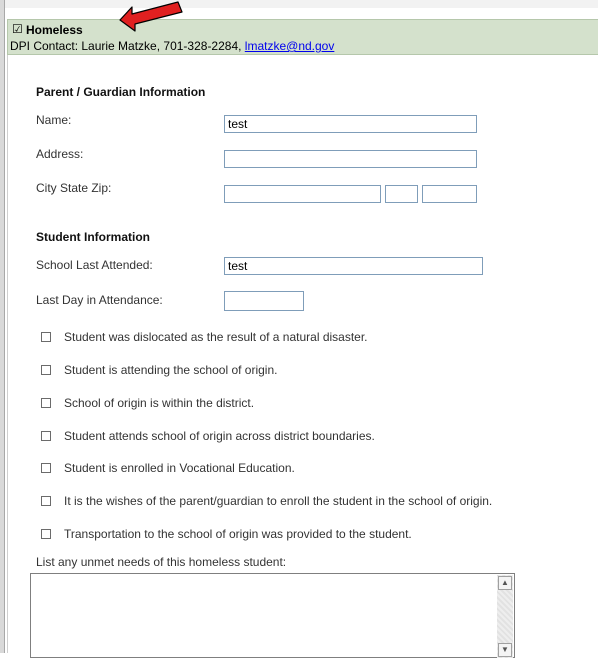  Describe the element at coordinates (2, 326) in the screenshot. I see `window-left-edge` at that location.